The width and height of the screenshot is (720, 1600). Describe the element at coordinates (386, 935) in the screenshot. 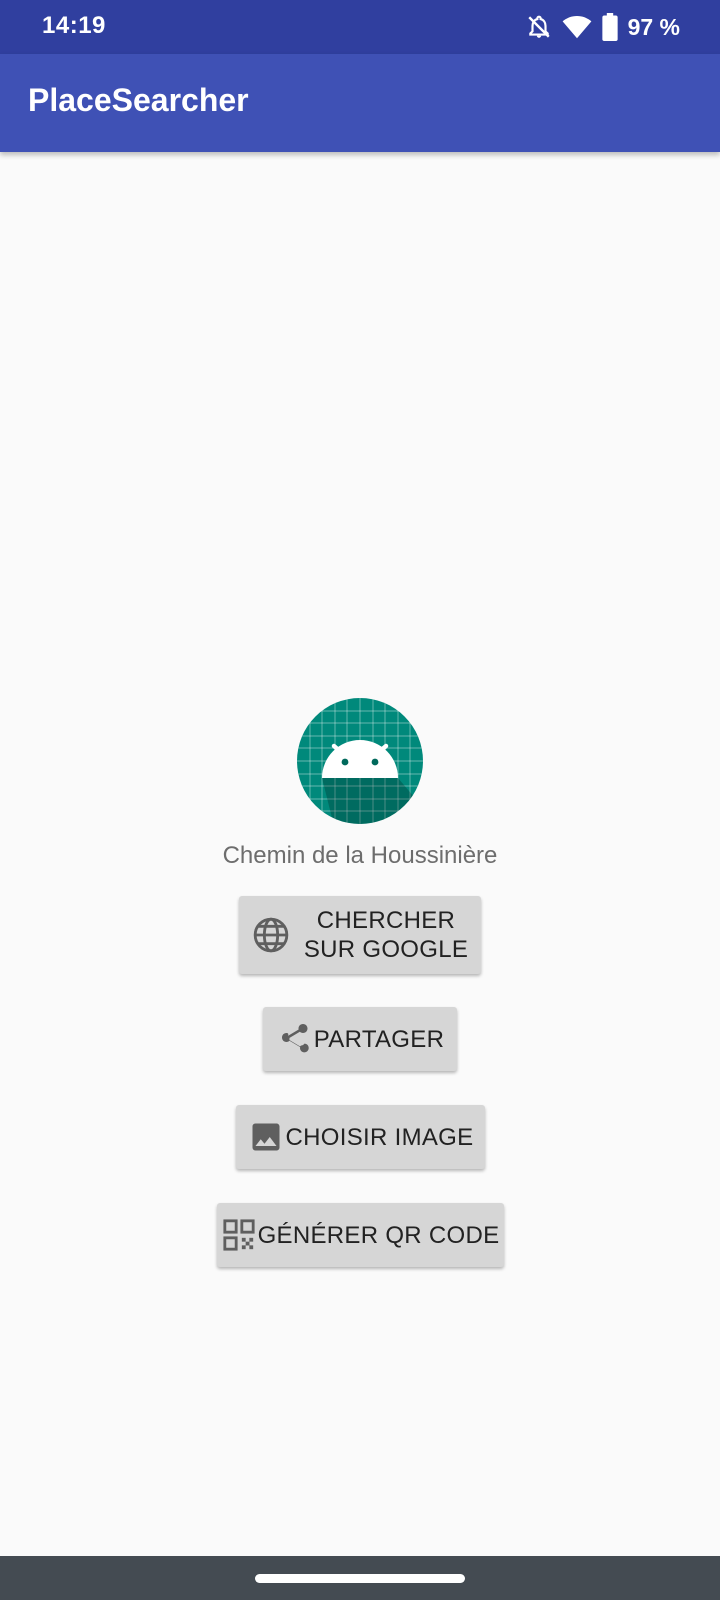

I see `search-google-label: CHERCHER SUR GOOGLE` at that location.